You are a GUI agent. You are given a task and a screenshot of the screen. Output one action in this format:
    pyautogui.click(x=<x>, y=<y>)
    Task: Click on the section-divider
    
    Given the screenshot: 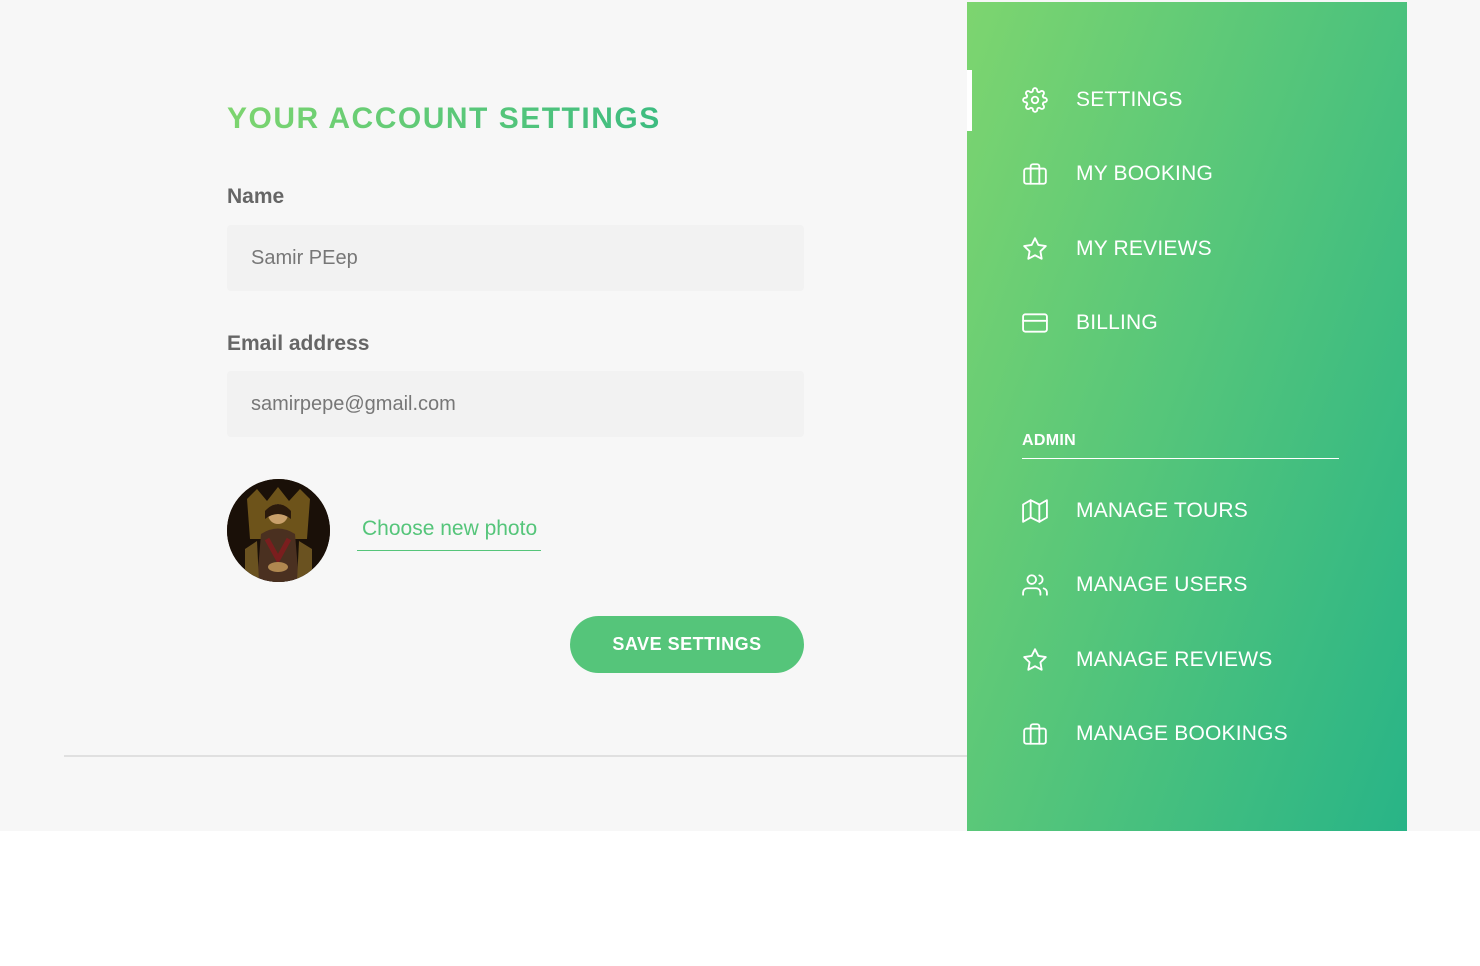 What is the action you would take?
    pyautogui.click(x=515, y=756)
    